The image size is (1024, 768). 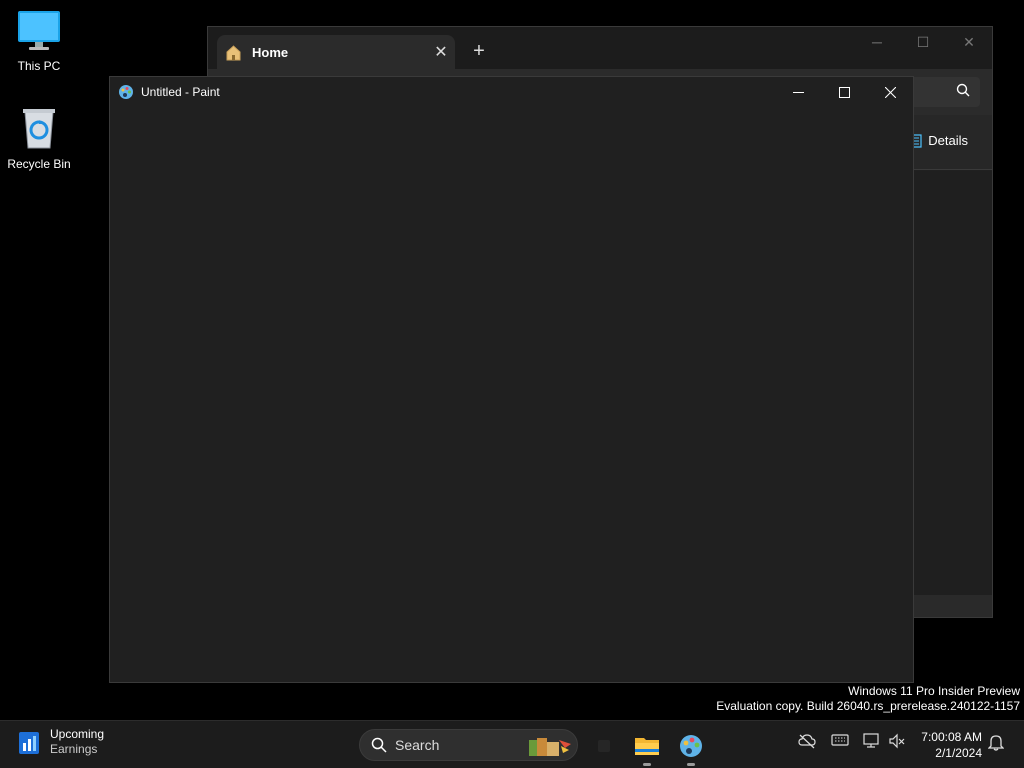 I want to click on watermark-line-1: Windows 11 Pro Insider Preview, so click(x=934, y=691).